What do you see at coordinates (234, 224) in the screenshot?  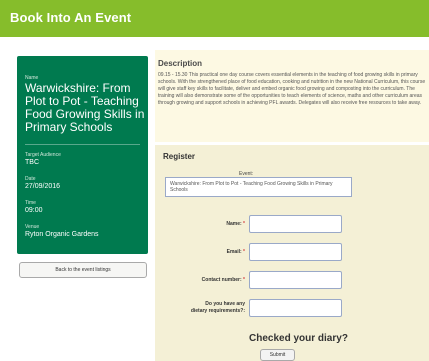 I see `name-label-text: Name:` at bounding box center [234, 224].